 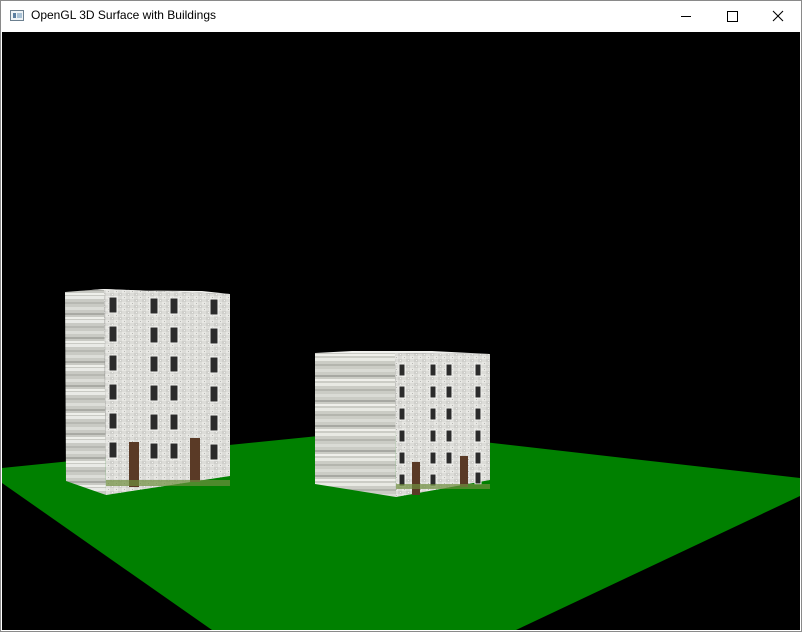 I want to click on minimize-button, so click(x=686, y=16).